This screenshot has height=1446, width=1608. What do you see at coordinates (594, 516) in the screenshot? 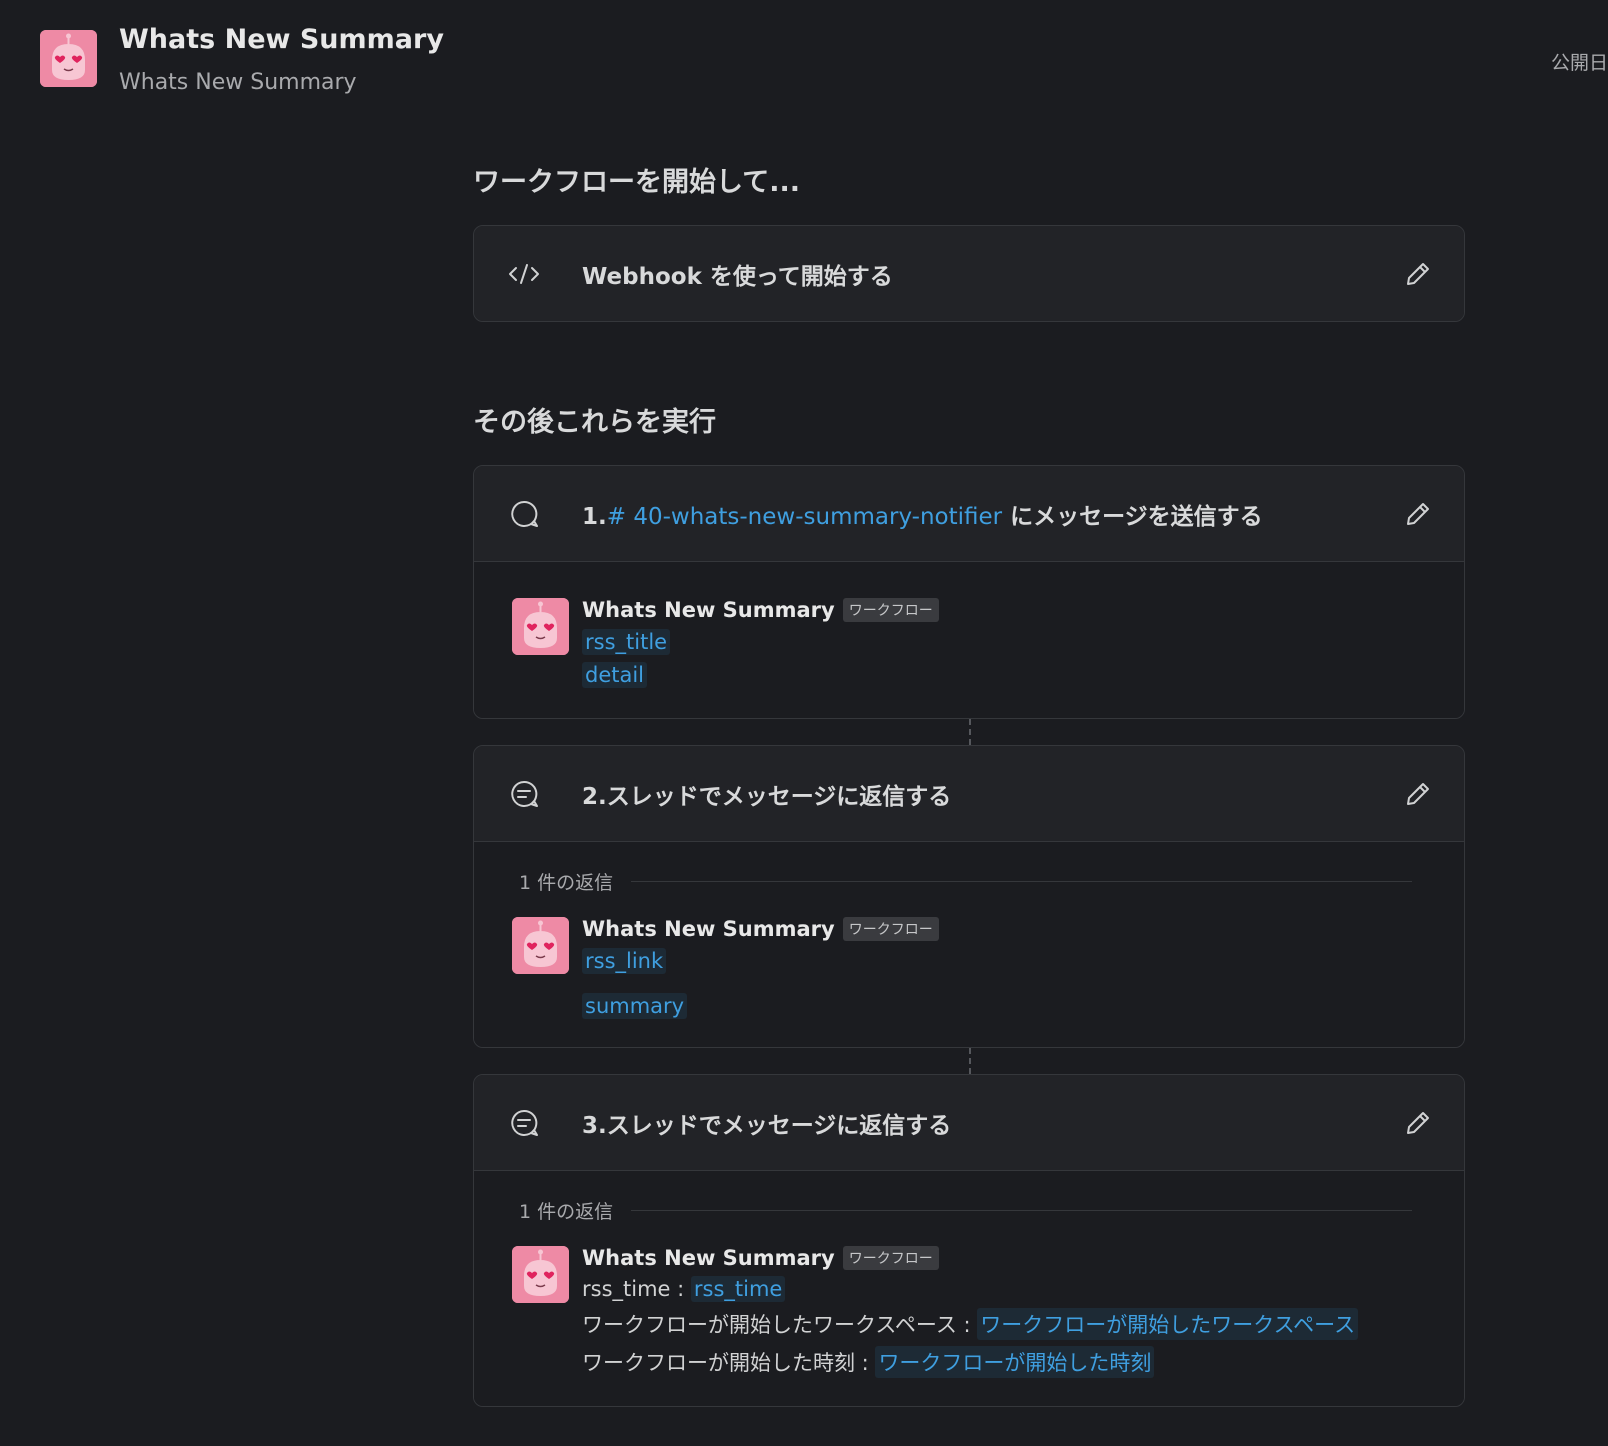
I see `step-1-number: 1.` at bounding box center [594, 516].